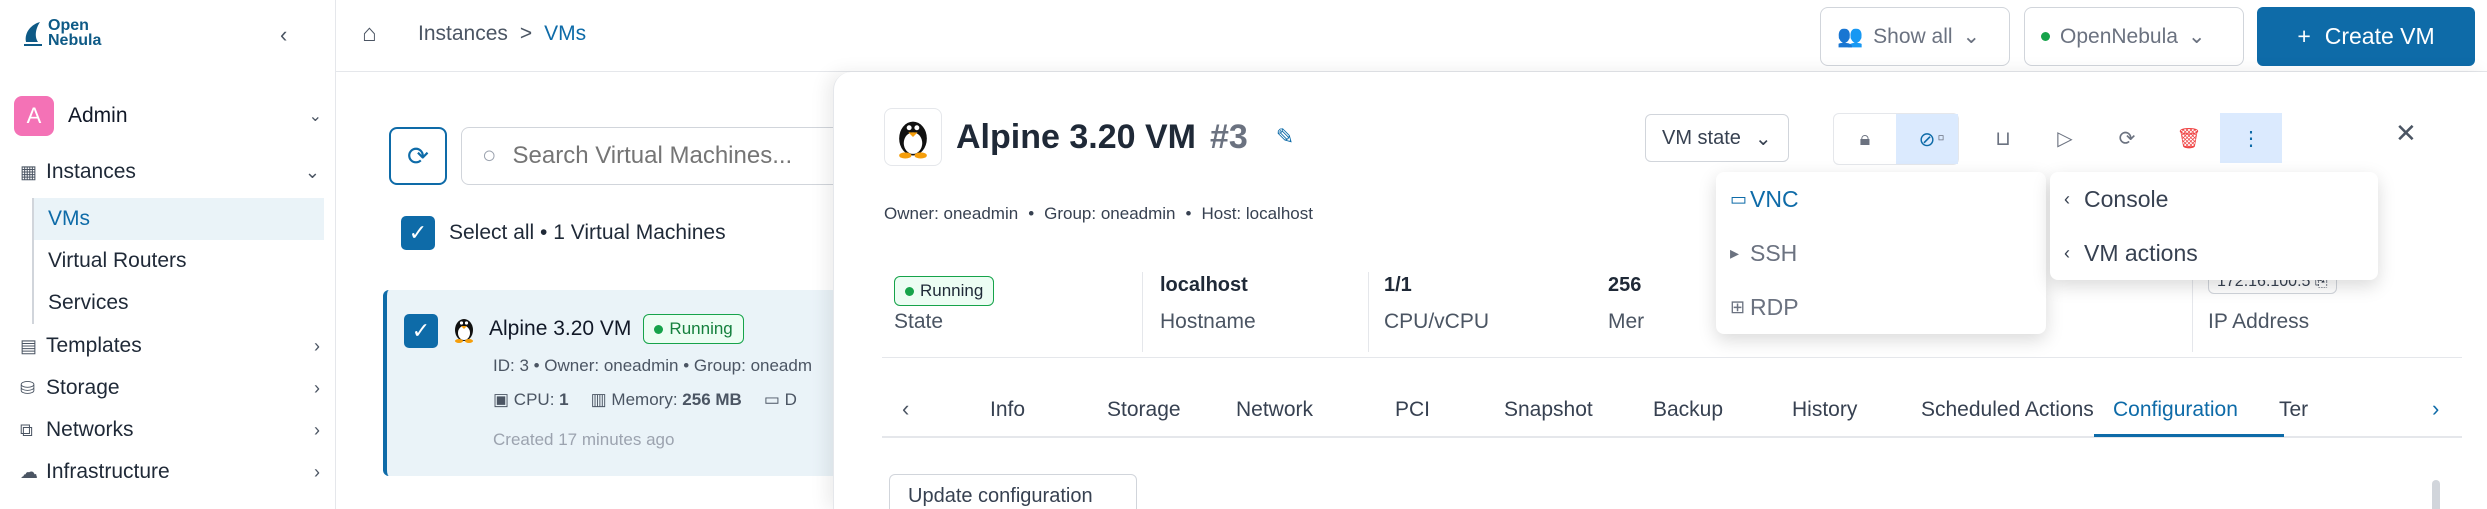 Image resolution: width=2487 pixels, height=509 pixels. What do you see at coordinates (2436, 494) in the screenshot?
I see `scrollbar` at bounding box center [2436, 494].